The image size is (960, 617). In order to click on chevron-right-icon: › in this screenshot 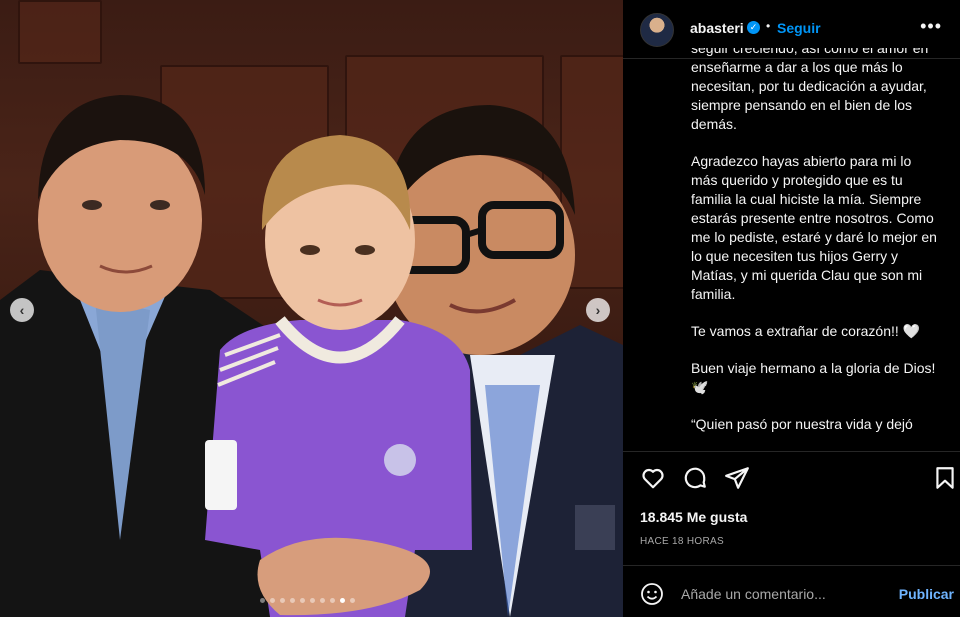, I will do `click(598, 310)`.